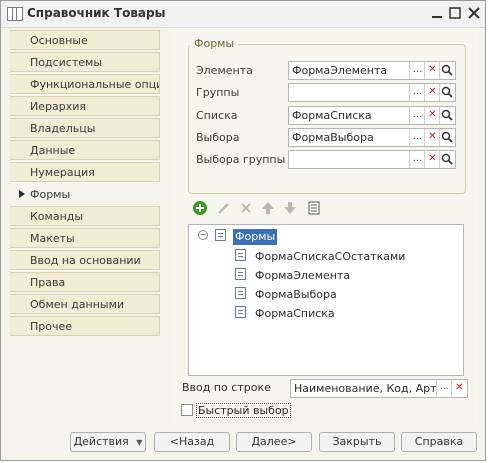 The height and width of the screenshot is (463, 488). Describe the element at coordinates (332, 115) in the screenshot. I see `list-form-value: ФормаСписка` at that location.